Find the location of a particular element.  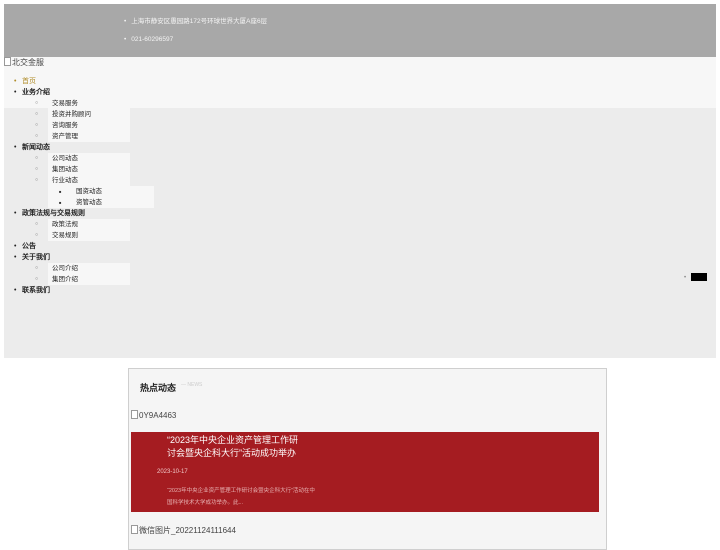

nav-item-news: 新闻动态 公司动态 集团动态 行业动态 国资动态 资管动态 is located at coordinates (84, 175).